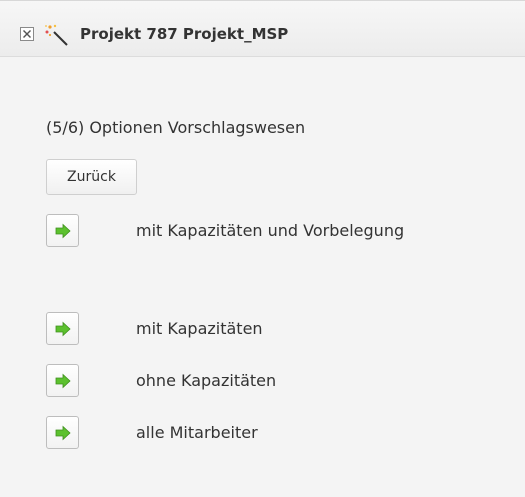  What do you see at coordinates (56, 35) in the screenshot?
I see `magic-wand-icon` at bounding box center [56, 35].